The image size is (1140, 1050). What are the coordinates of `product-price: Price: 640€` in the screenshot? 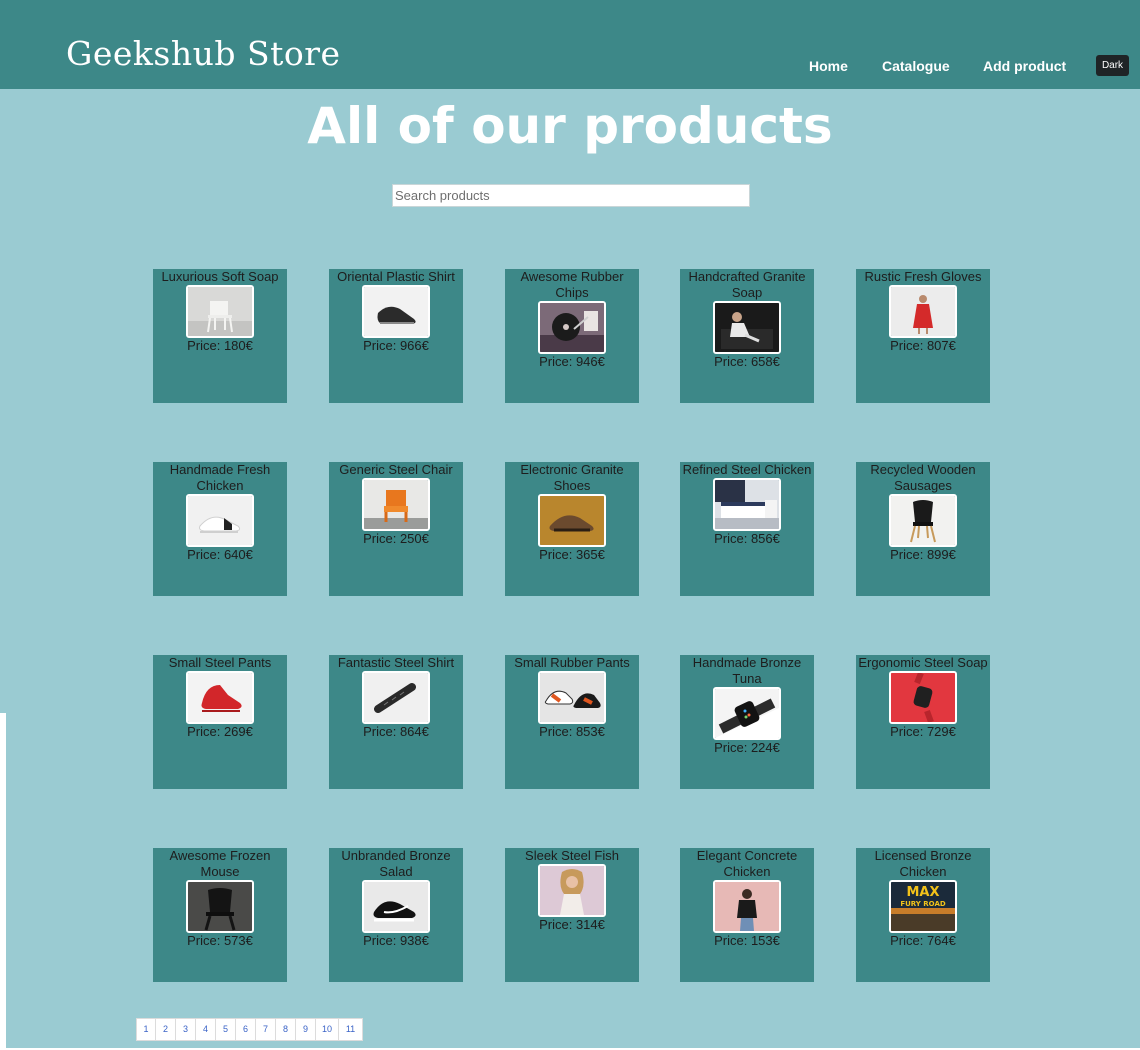 It's located at (220, 554).